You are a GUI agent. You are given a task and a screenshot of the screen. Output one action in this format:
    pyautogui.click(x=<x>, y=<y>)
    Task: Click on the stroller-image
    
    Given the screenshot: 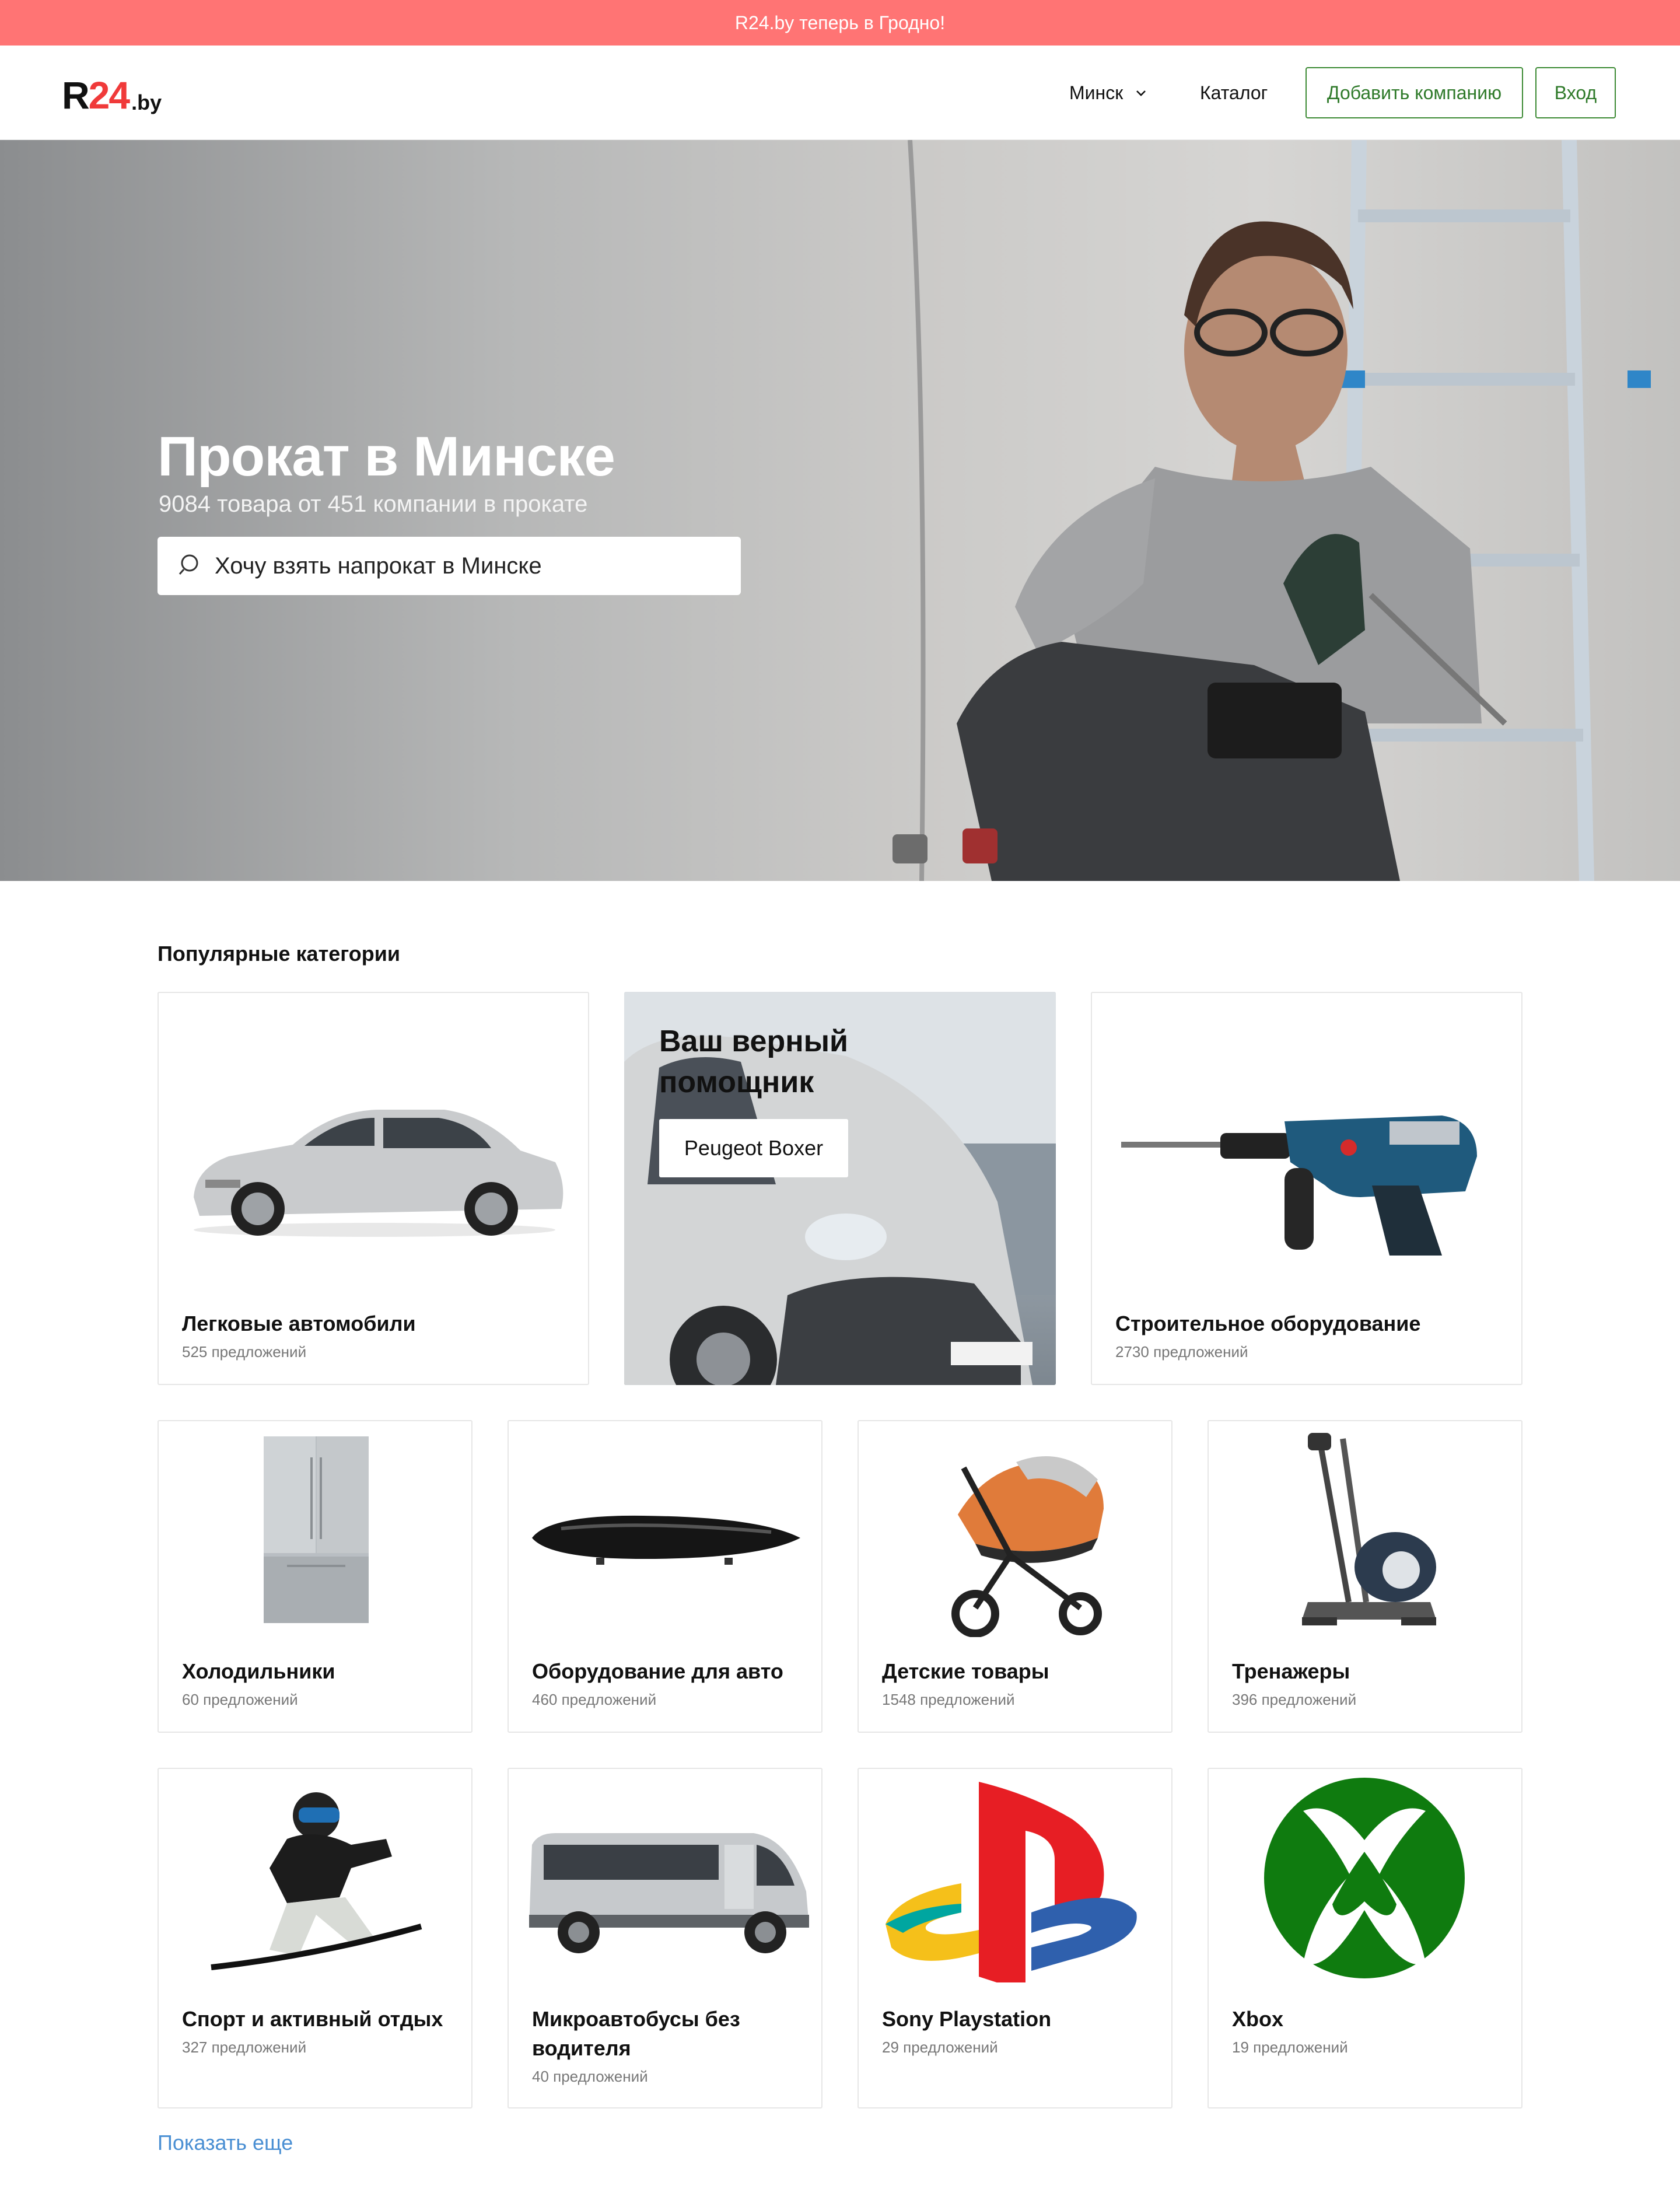 What is the action you would take?
    pyautogui.click(x=1027, y=1546)
    